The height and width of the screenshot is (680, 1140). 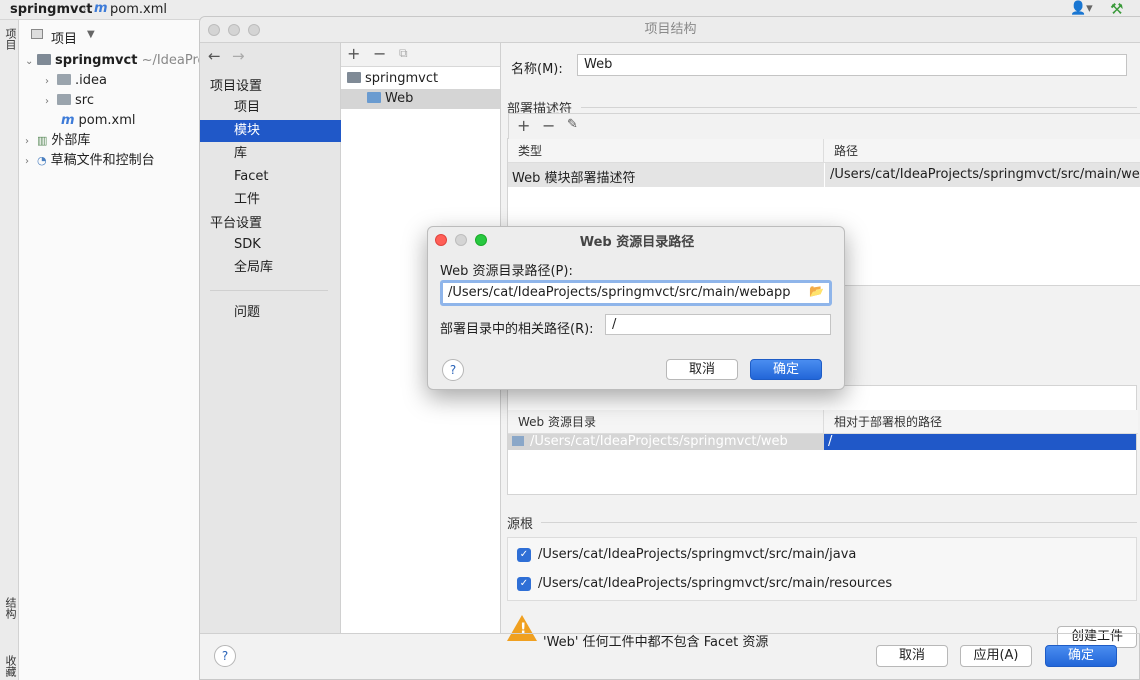 What do you see at coordinates (270, 200) in the screenshot?
I see `nav-item-artifacts: 工件` at bounding box center [270, 200].